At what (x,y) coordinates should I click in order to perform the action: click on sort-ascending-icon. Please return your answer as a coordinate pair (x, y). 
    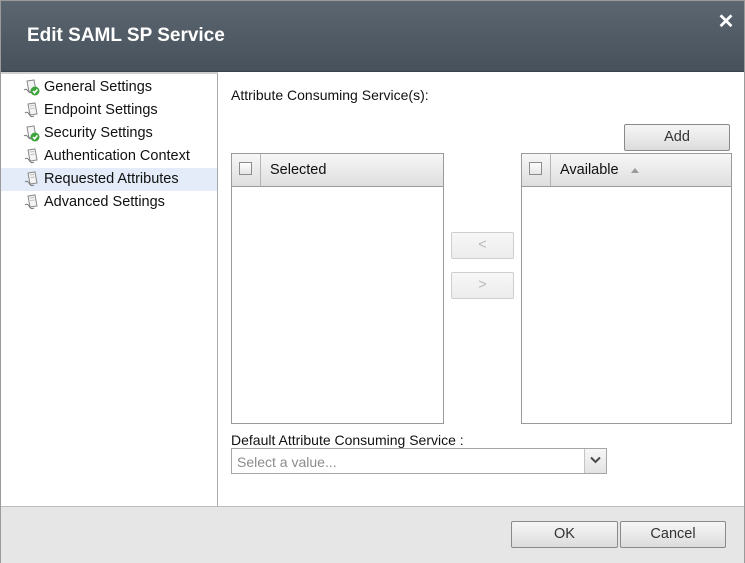
    Looking at the image, I should click on (635, 170).